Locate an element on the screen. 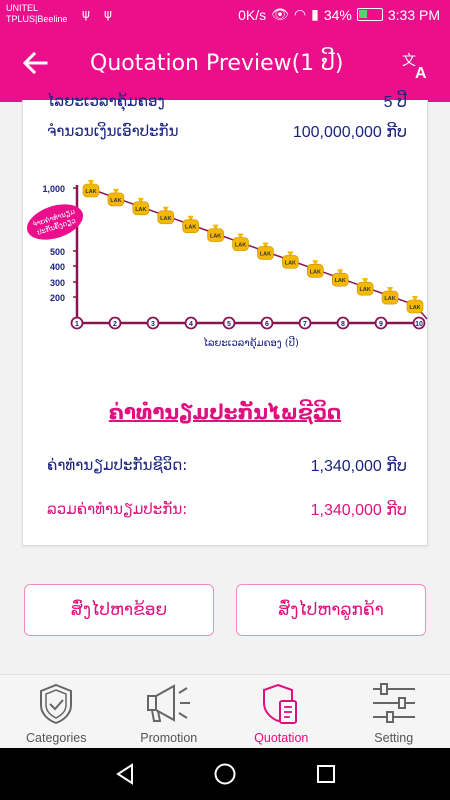 The height and width of the screenshot is (800, 450). network-speed: 0K/s is located at coordinates (252, 14).